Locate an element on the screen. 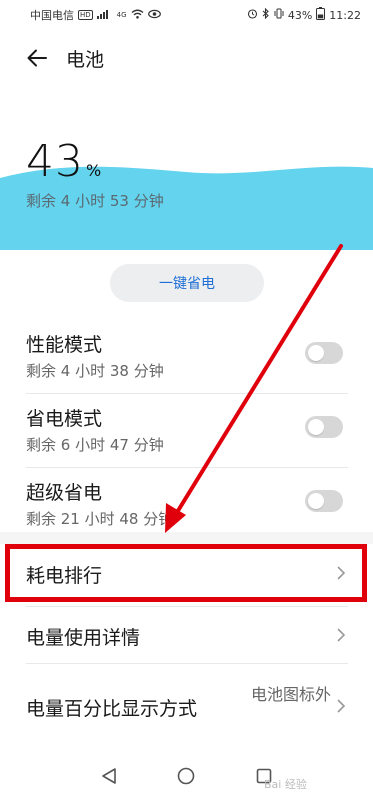 The height and width of the screenshot is (800, 373). vibrate-icon is located at coordinates (279, 15).